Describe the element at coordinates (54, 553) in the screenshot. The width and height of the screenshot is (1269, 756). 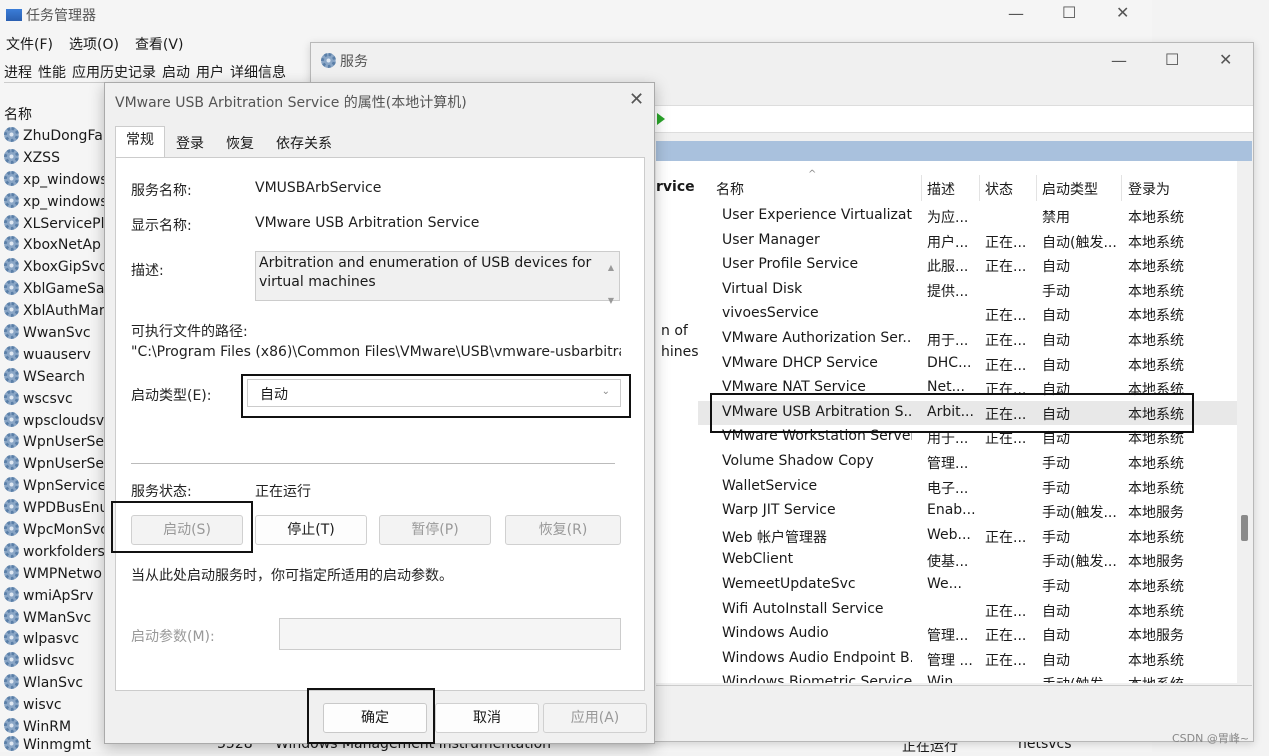
I see `list-item: workfolders` at that location.